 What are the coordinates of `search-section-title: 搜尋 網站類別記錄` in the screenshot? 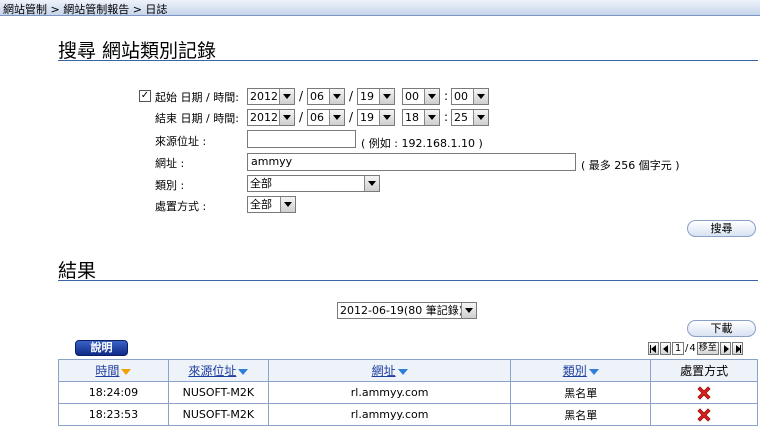 It's located at (137, 51).